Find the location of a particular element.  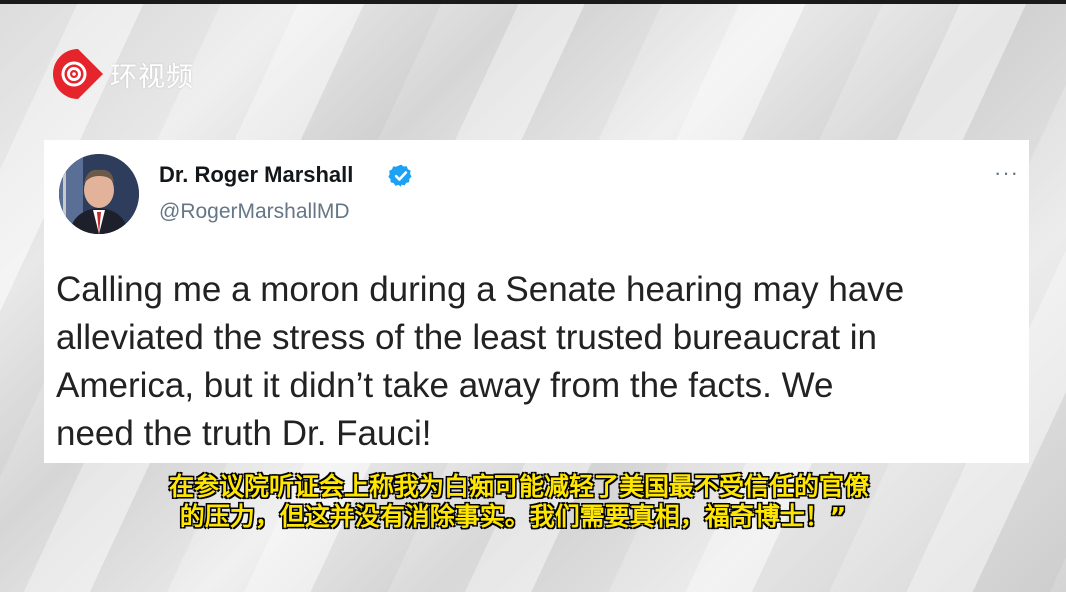

avatar-image is located at coordinates (99, 194).